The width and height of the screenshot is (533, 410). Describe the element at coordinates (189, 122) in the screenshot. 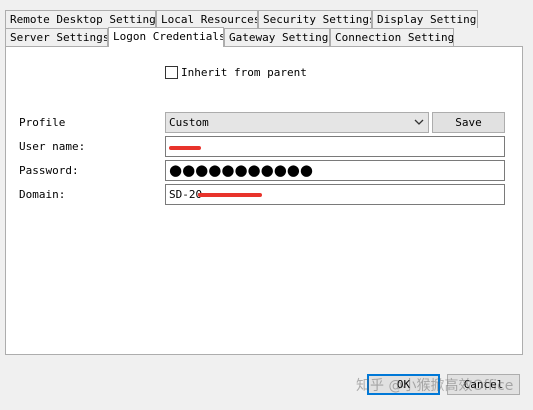

I see `profile-select-value: Custom` at that location.